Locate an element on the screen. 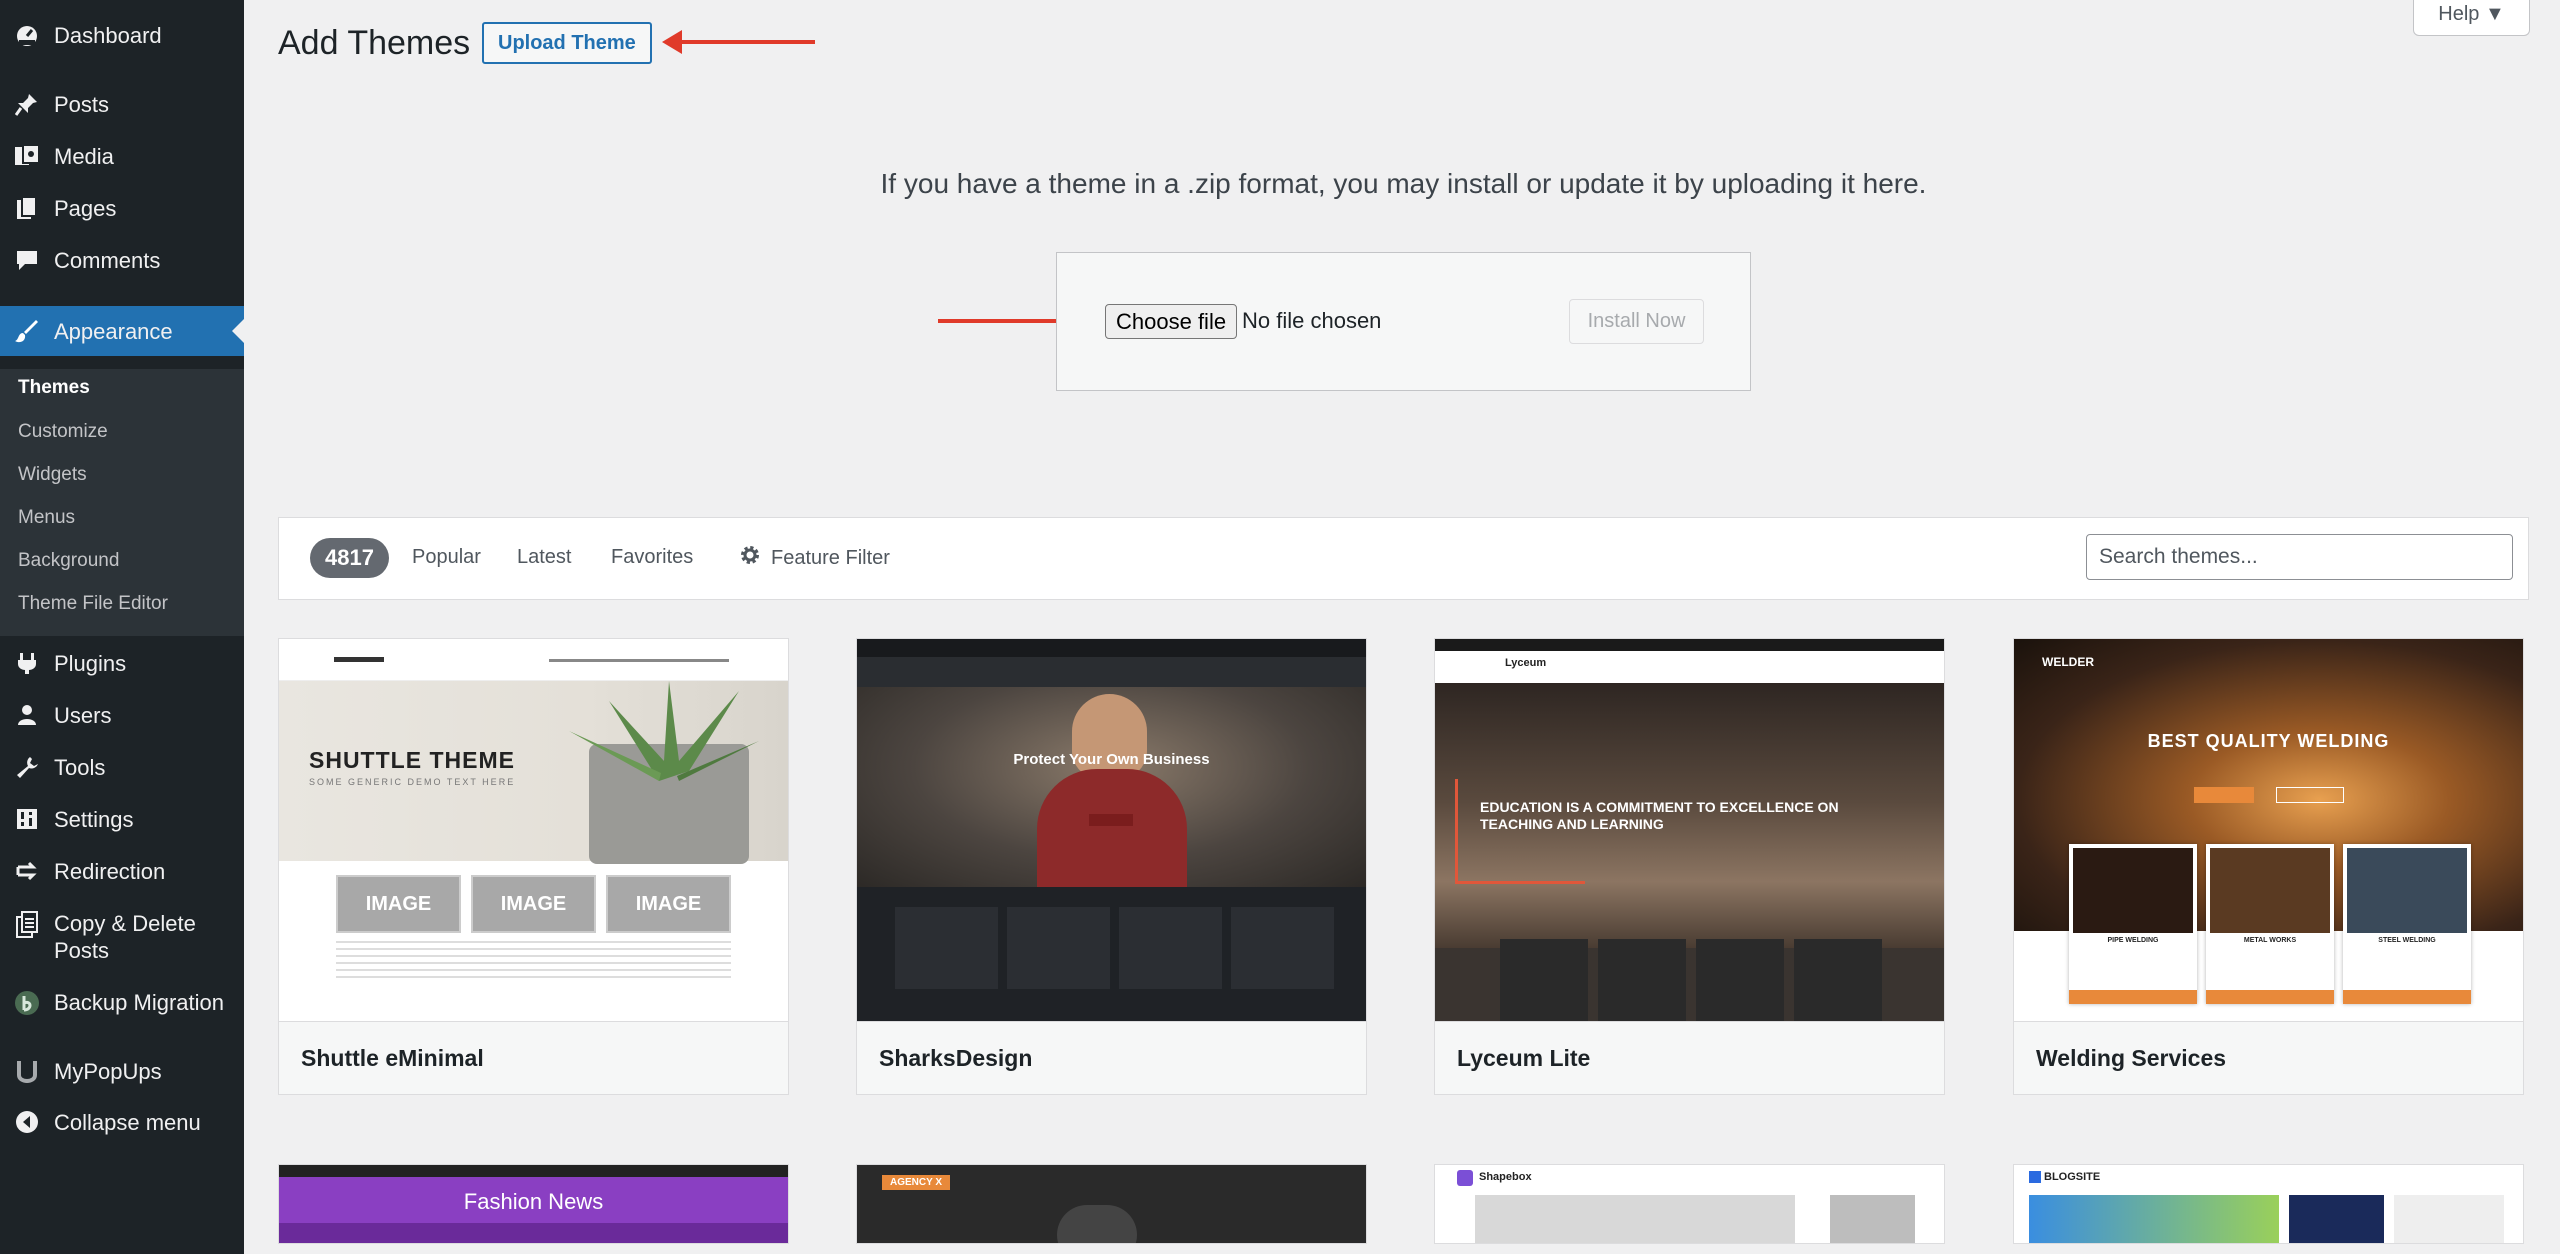  collapse-icon is located at coordinates (27, 1121).